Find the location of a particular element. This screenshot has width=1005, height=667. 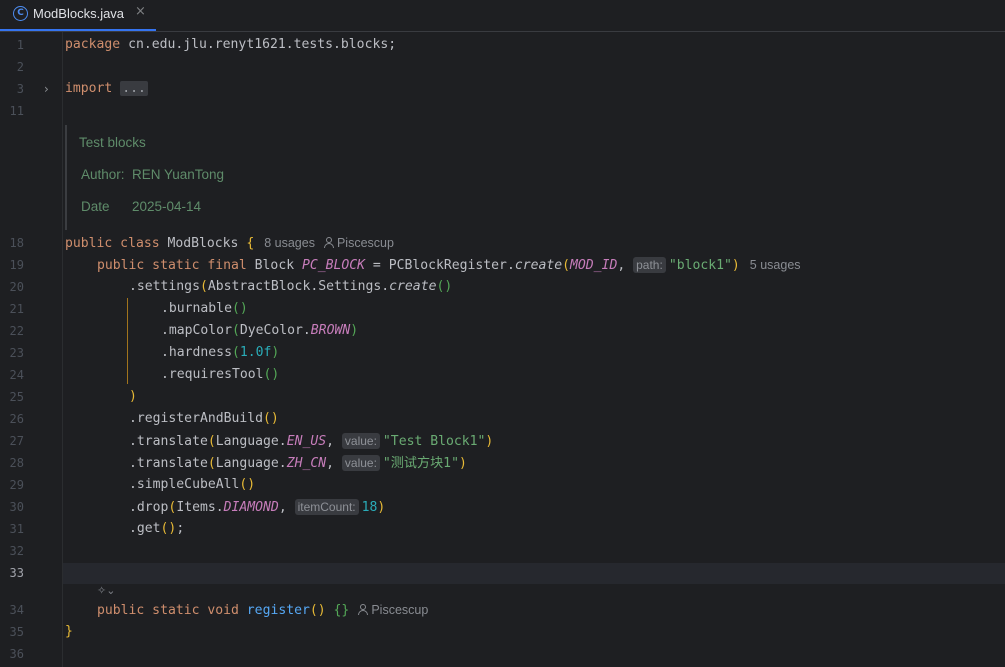

java-class-icon: C is located at coordinates (20, 13).